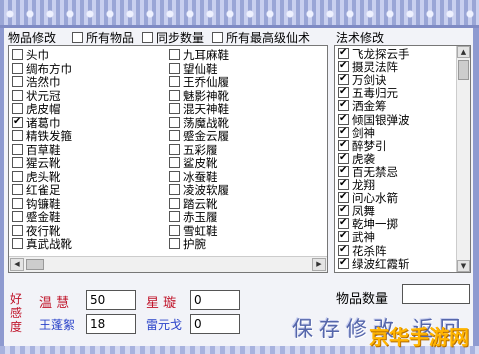 Image resolution: width=479 pixels, height=354 pixels. Describe the element at coordinates (199, 123) in the screenshot. I see `goods-col2-item: 荡魔战靴` at that location.